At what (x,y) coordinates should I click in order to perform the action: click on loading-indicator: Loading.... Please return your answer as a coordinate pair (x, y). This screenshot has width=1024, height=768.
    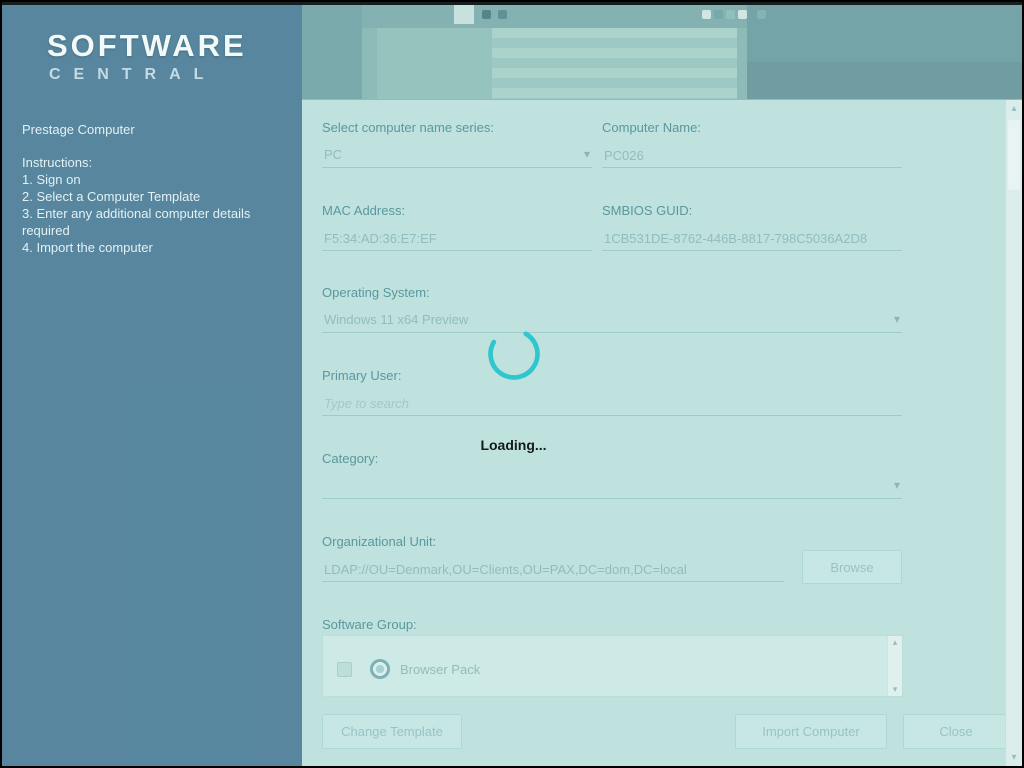
    Looking at the image, I should click on (513, 388).